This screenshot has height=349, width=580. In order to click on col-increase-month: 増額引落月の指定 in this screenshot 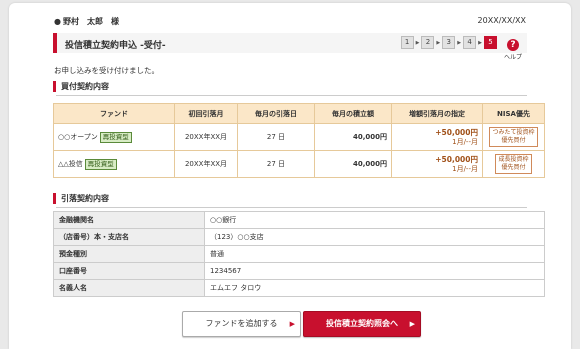, I will do `click(437, 113)`.